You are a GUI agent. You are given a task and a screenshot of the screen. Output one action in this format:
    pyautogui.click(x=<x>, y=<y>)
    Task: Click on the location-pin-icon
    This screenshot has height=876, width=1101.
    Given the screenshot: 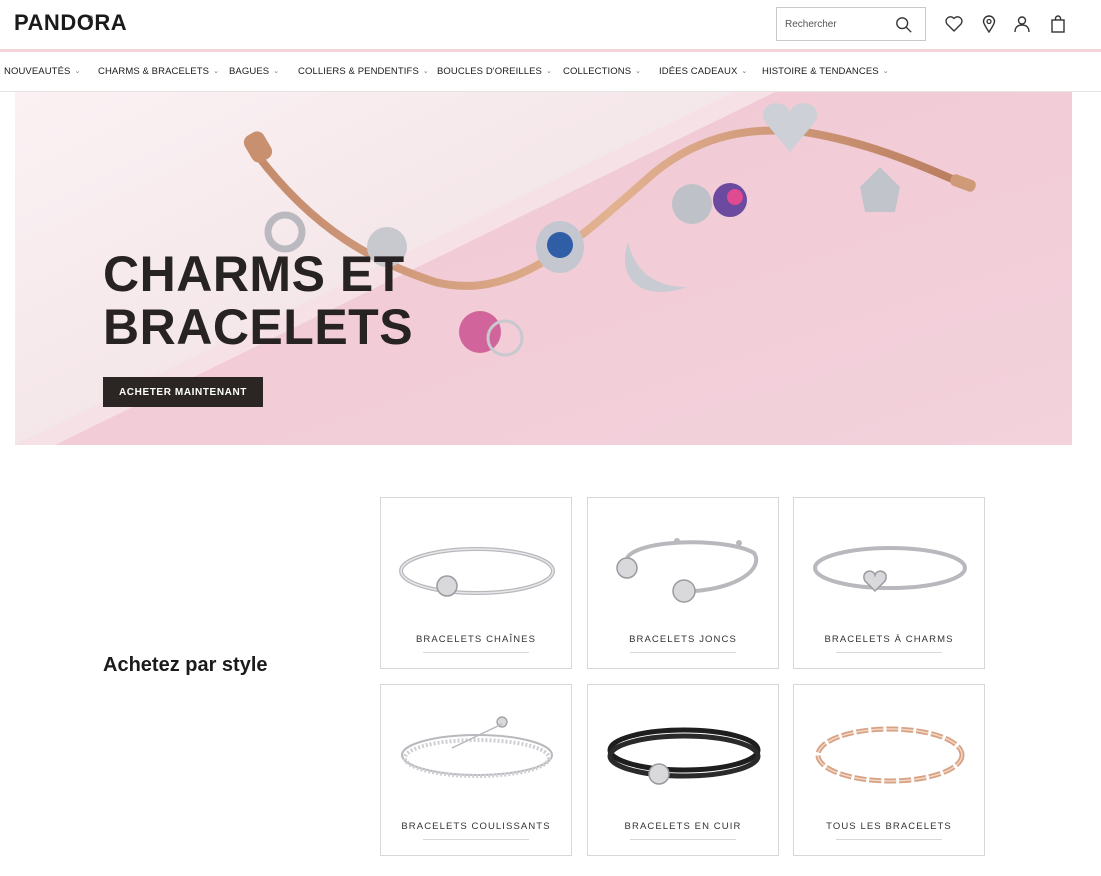 What is the action you would take?
    pyautogui.click(x=989, y=24)
    